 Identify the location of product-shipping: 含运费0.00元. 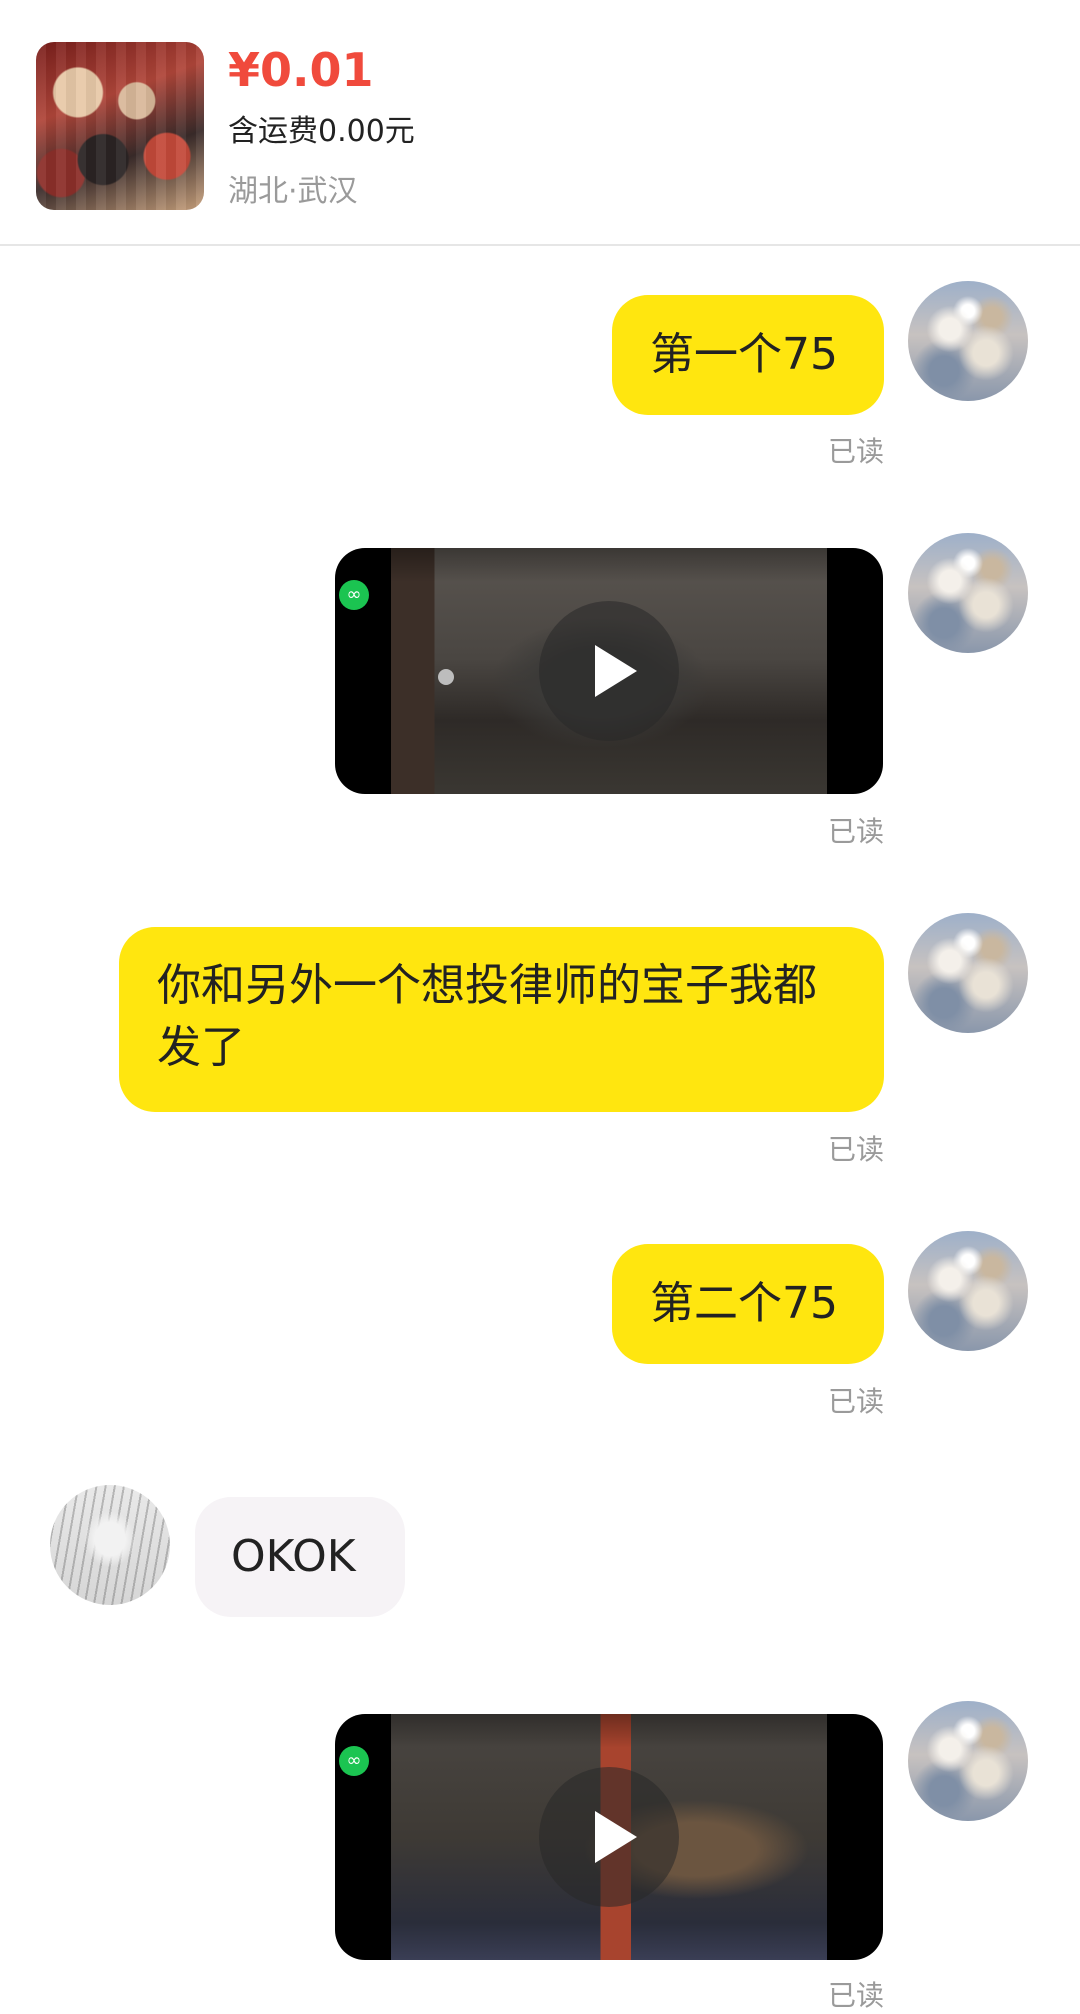
(321, 131).